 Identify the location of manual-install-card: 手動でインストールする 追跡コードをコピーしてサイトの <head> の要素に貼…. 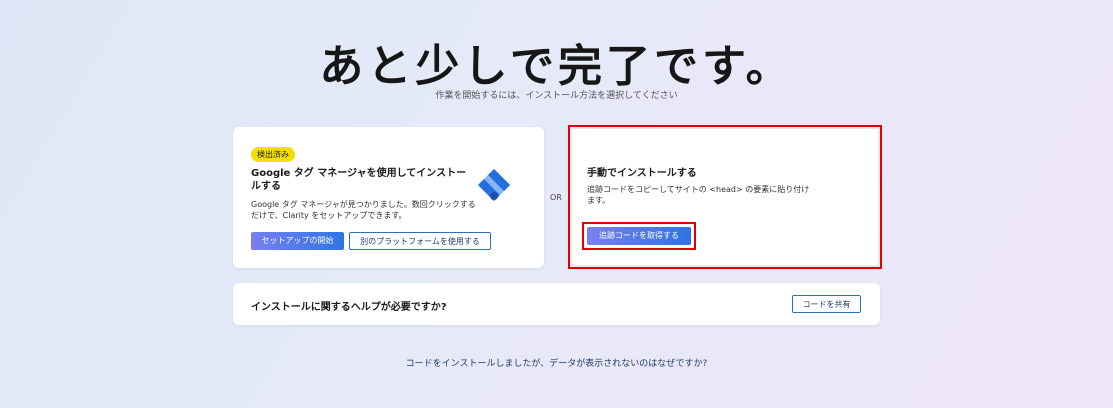
(725, 197).